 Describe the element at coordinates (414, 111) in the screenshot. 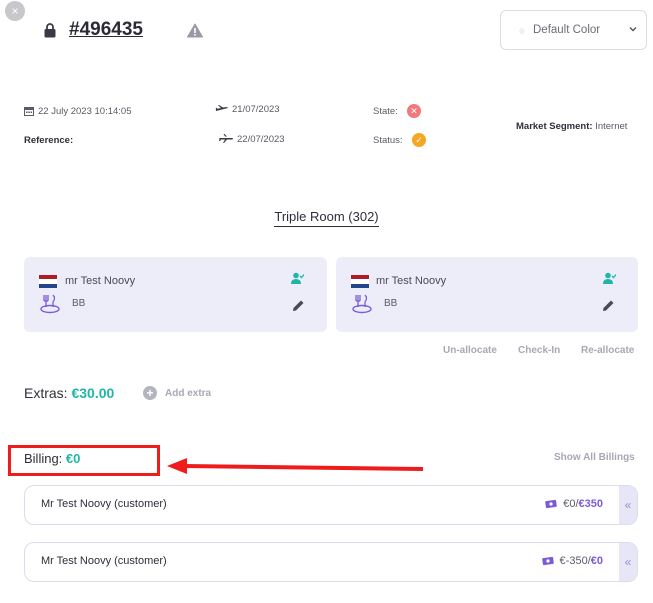

I see `state-x-icon: ✕` at that location.